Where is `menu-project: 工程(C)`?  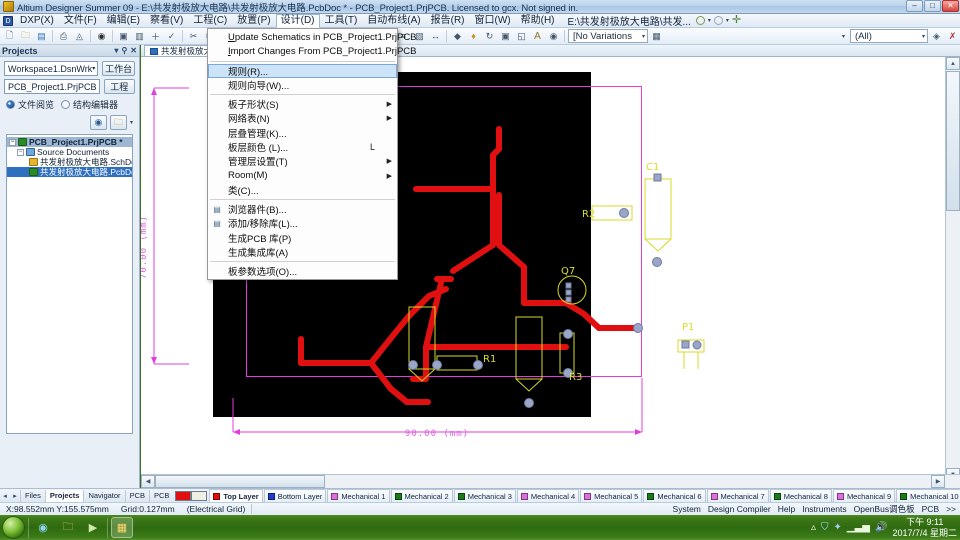
menu-project: 工程(C) is located at coordinates (210, 21).